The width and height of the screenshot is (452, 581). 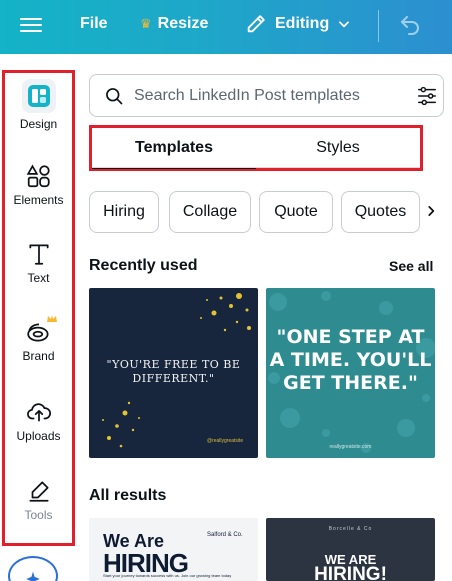 I want to click on tools-icon, so click(x=38, y=491).